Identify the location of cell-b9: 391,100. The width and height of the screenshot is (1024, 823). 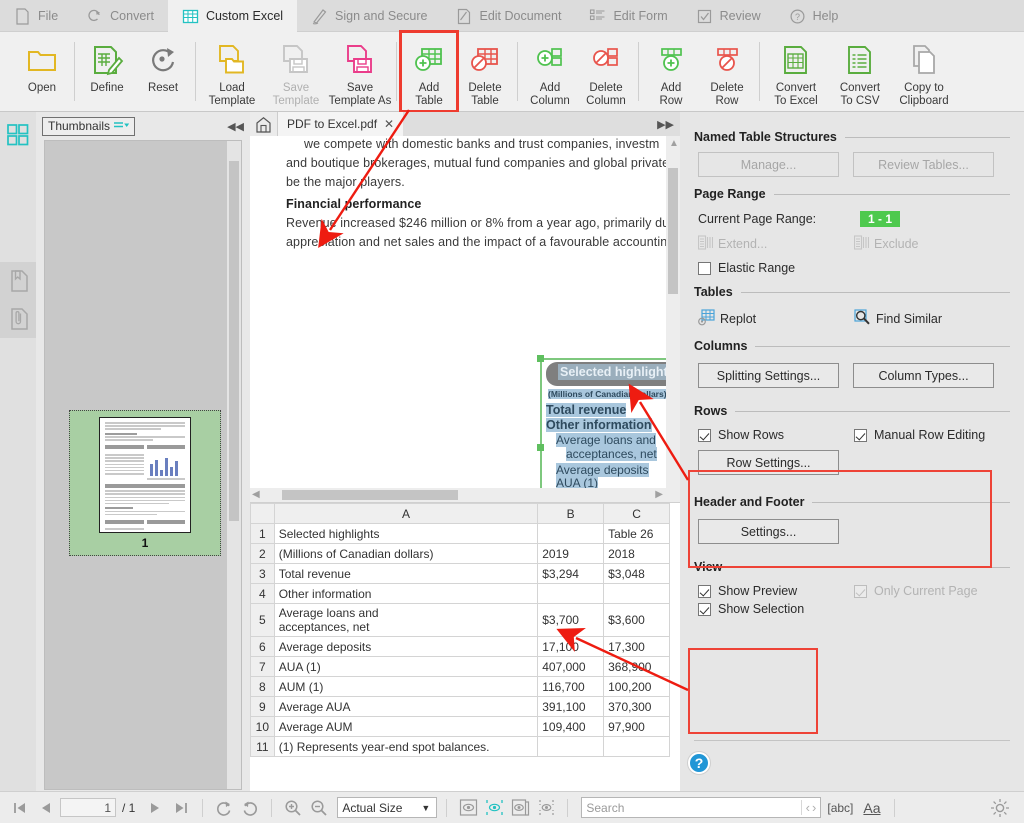
(571, 706).